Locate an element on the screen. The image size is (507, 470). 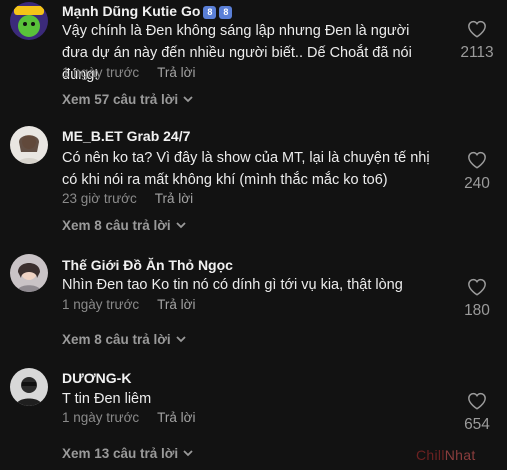
like-button: 654 is located at coordinates (477, 413).